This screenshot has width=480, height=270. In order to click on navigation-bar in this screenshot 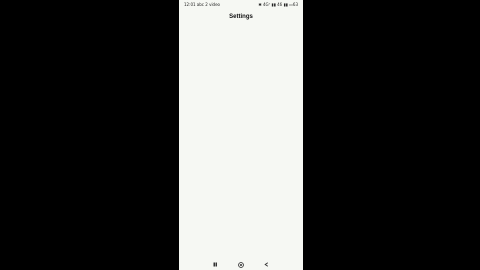, I will do `click(241, 264)`.